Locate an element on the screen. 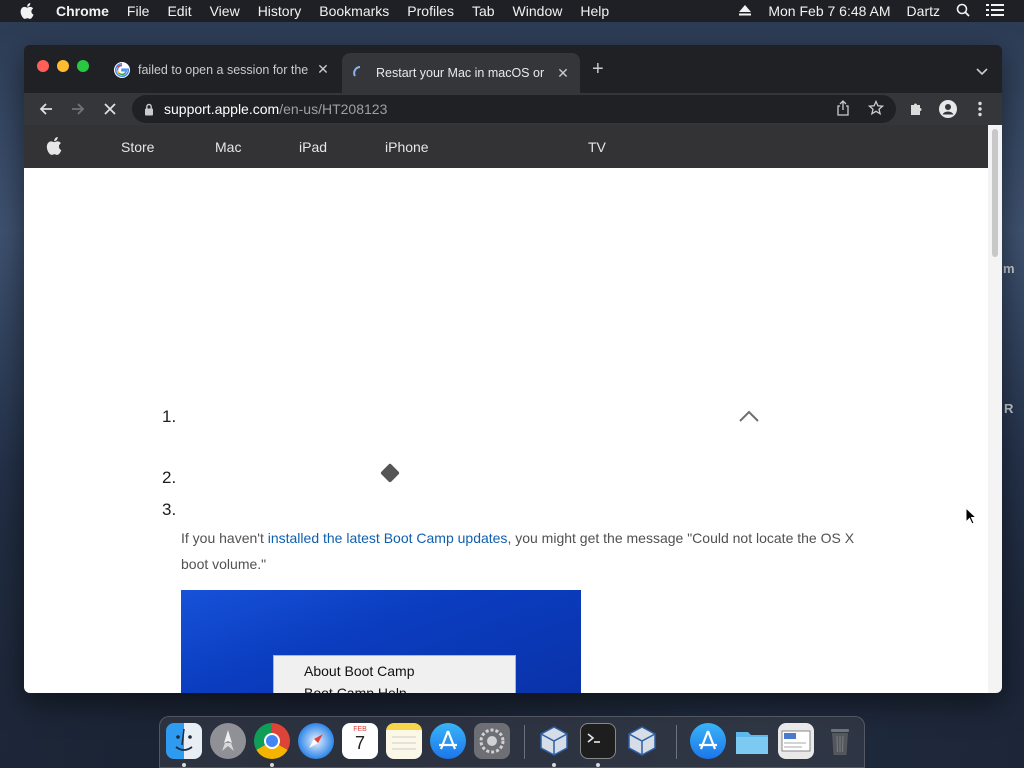 This screenshot has height=768, width=1024. page-scrollbar is located at coordinates (995, 409).